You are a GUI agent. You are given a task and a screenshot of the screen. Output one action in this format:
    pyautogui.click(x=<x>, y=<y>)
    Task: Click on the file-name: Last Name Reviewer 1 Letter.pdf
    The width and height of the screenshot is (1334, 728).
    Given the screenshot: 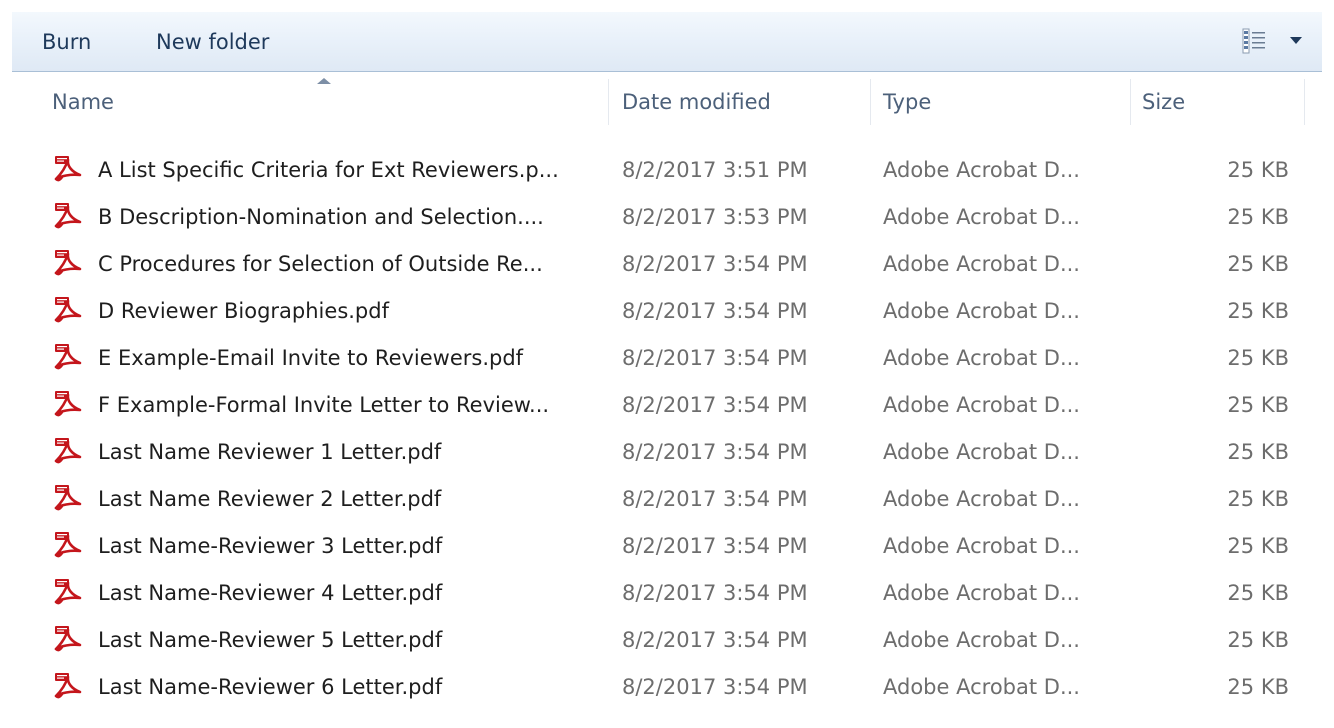 What is the action you would take?
    pyautogui.click(x=270, y=451)
    